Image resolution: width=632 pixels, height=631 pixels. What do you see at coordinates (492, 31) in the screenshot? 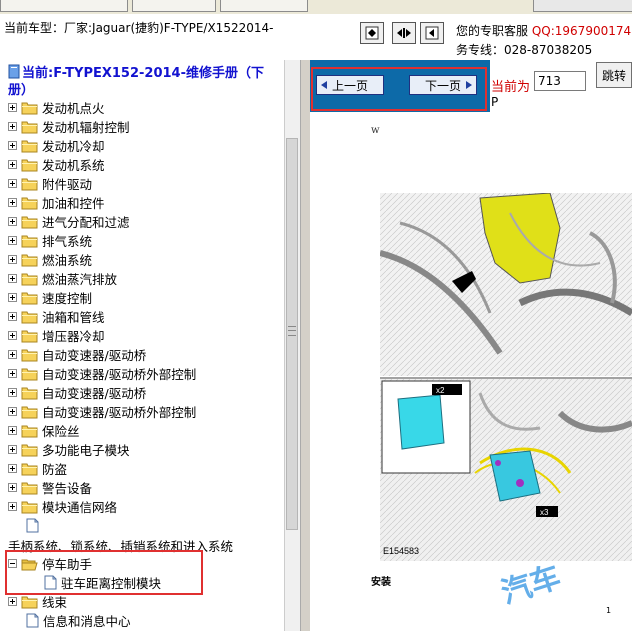
I see `service-prefix: 您的专职客服` at bounding box center [492, 31].